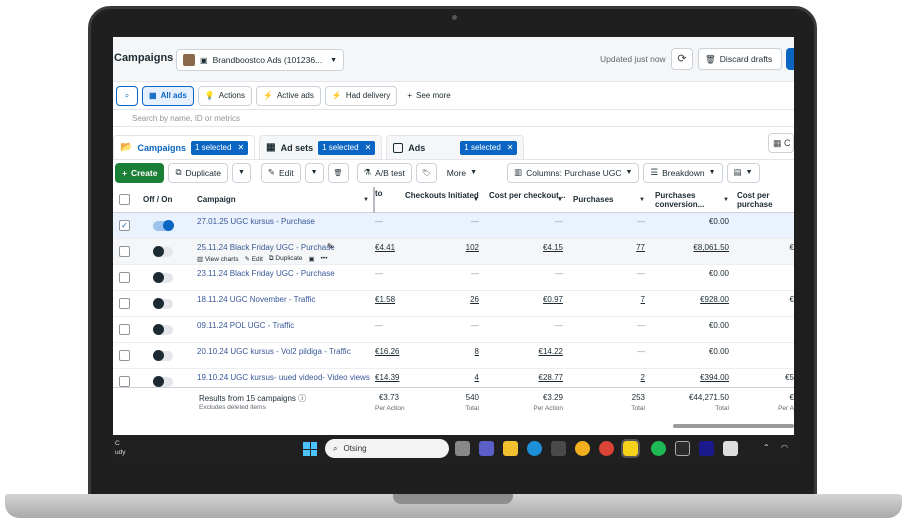 This screenshot has height=526, width=907. I want to click on campaign-name-link: 23.11.24 Black Friday UGC - Purchase, so click(266, 273).